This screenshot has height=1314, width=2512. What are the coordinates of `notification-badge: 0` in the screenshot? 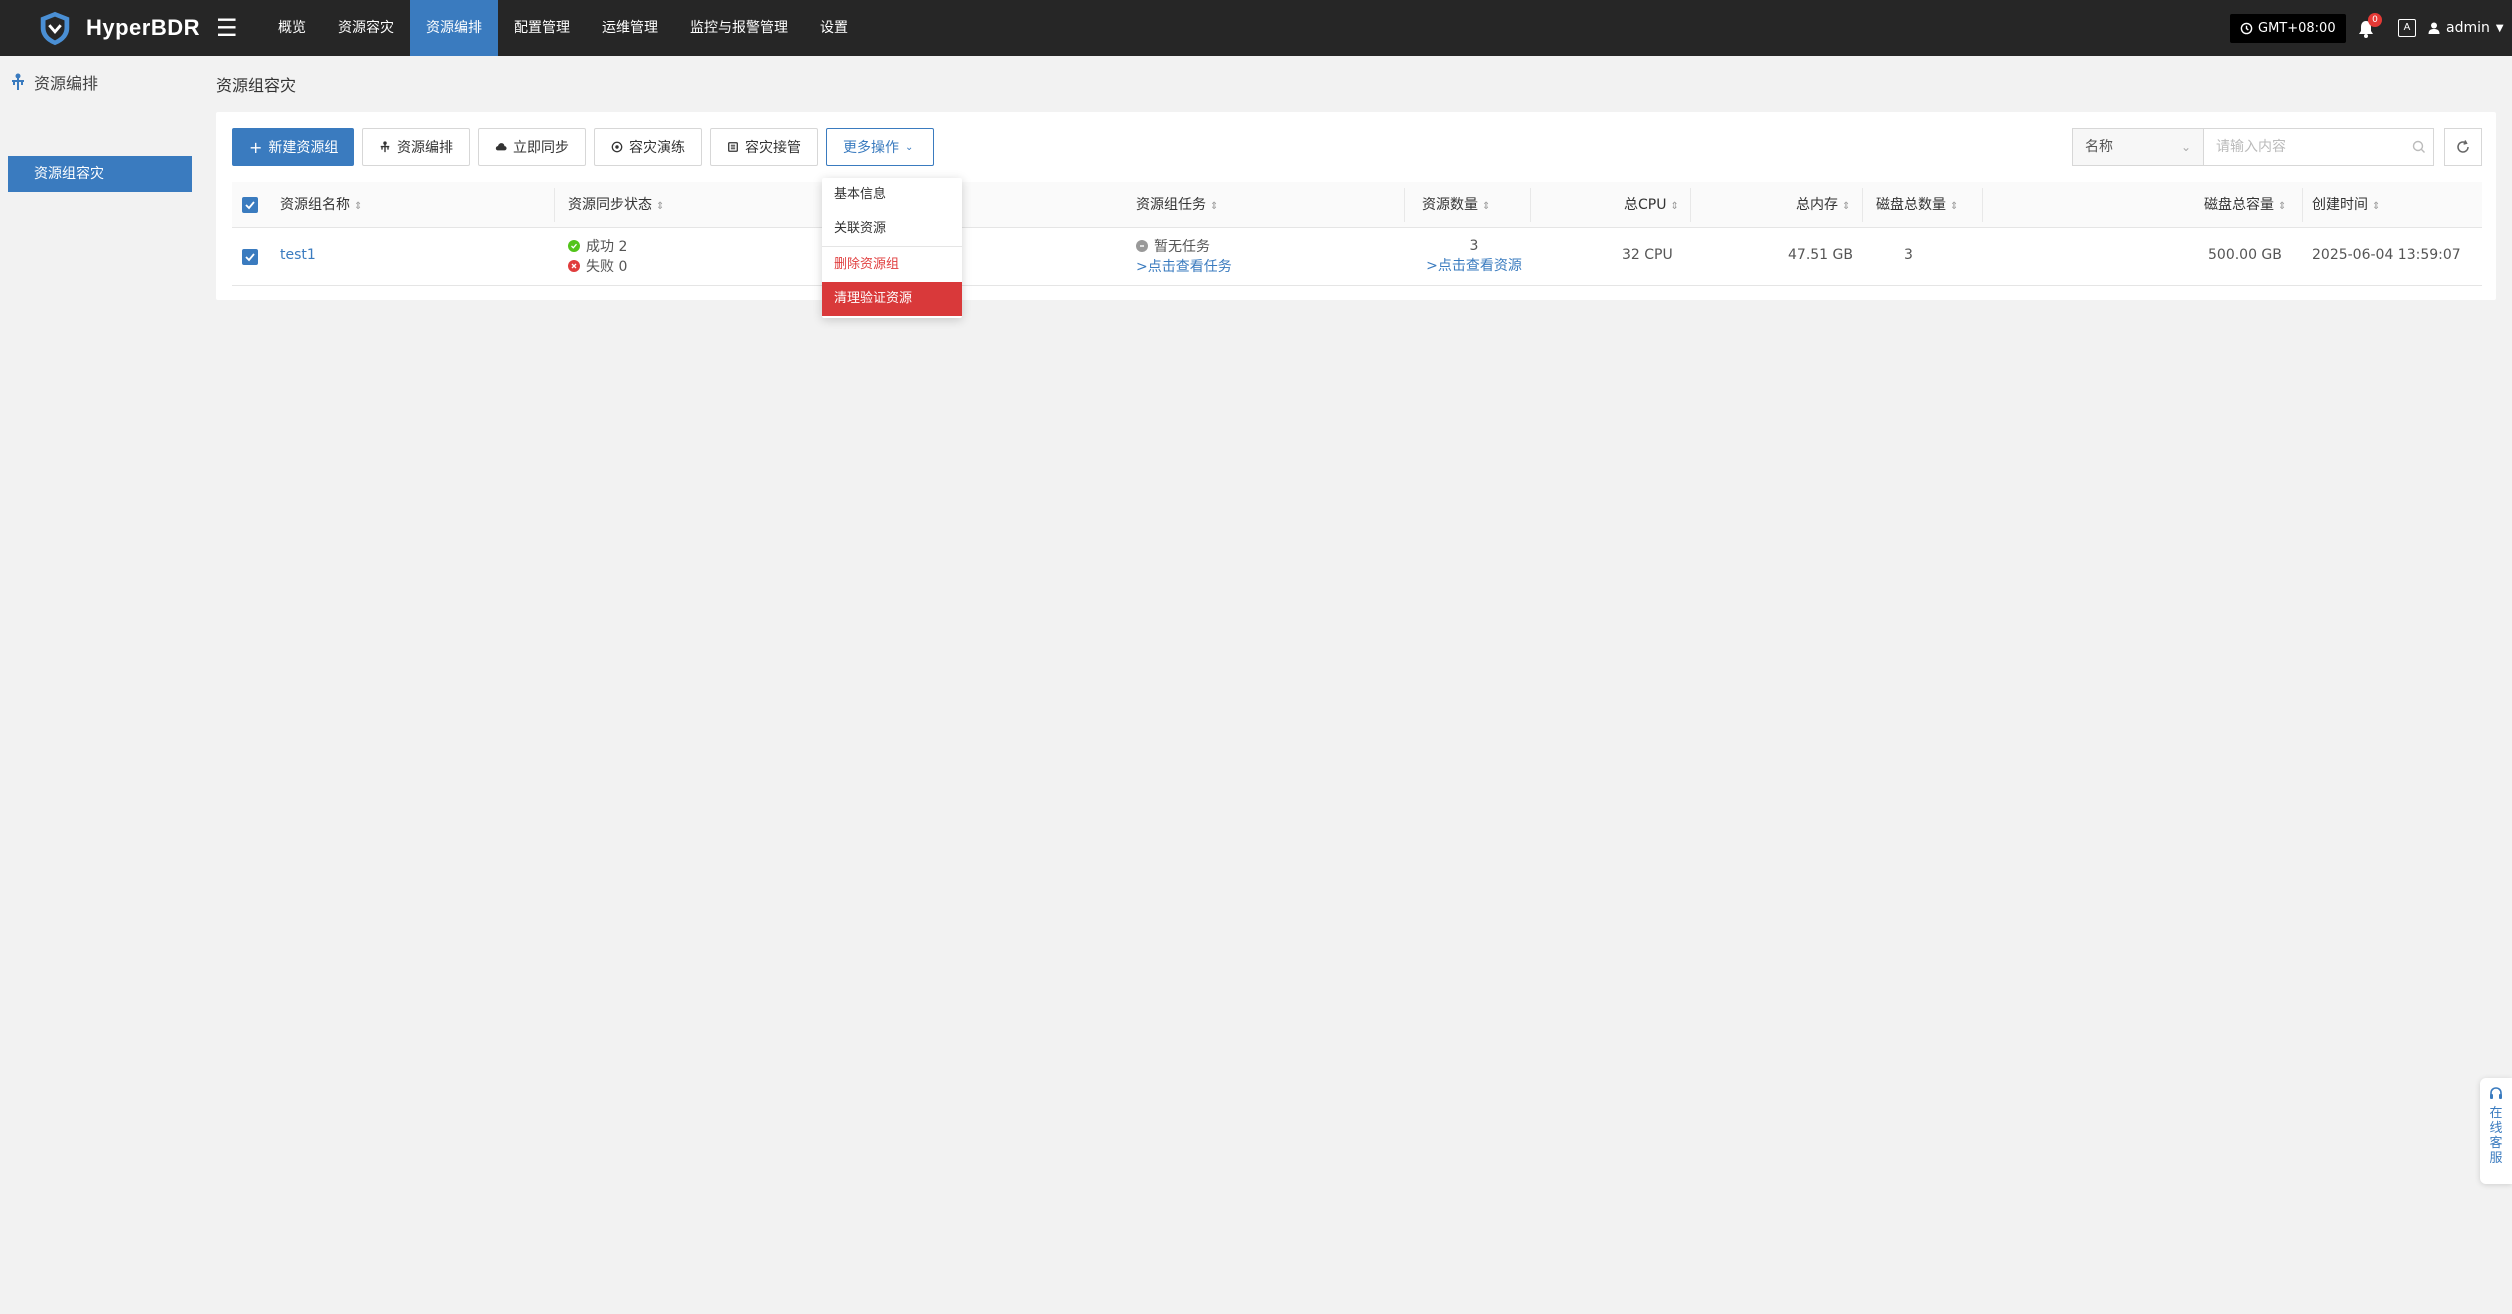 It's located at (2375, 20).